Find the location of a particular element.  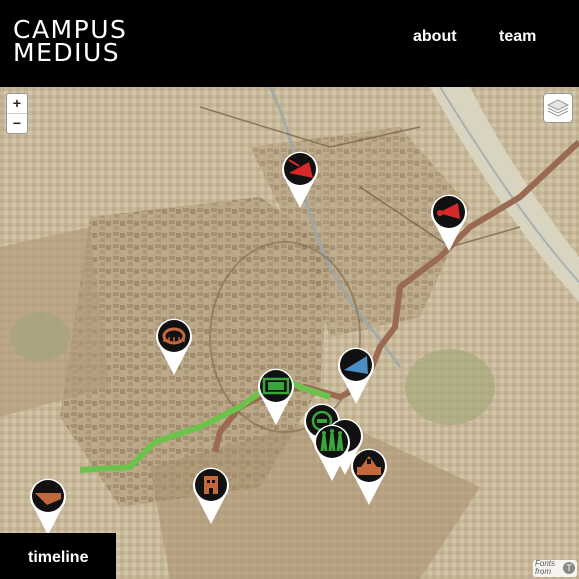

prater-park is located at coordinates (450, 387).